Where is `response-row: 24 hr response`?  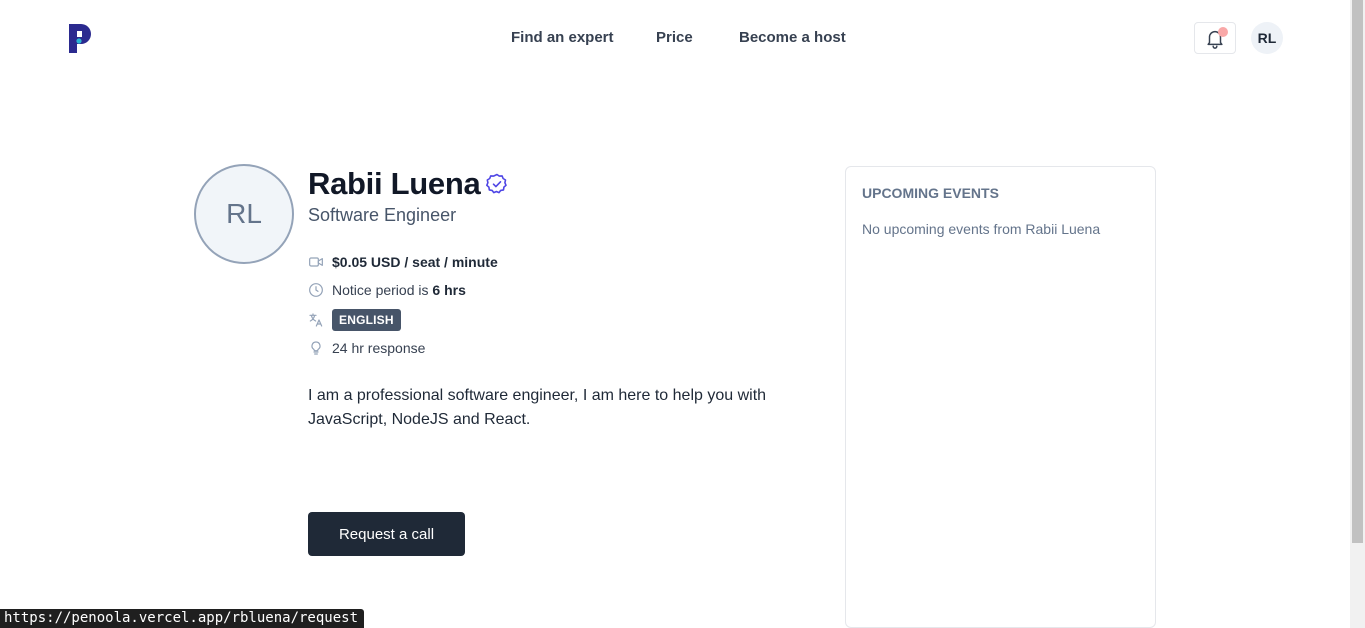 response-row: 24 hr response is located at coordinates (366, 348).